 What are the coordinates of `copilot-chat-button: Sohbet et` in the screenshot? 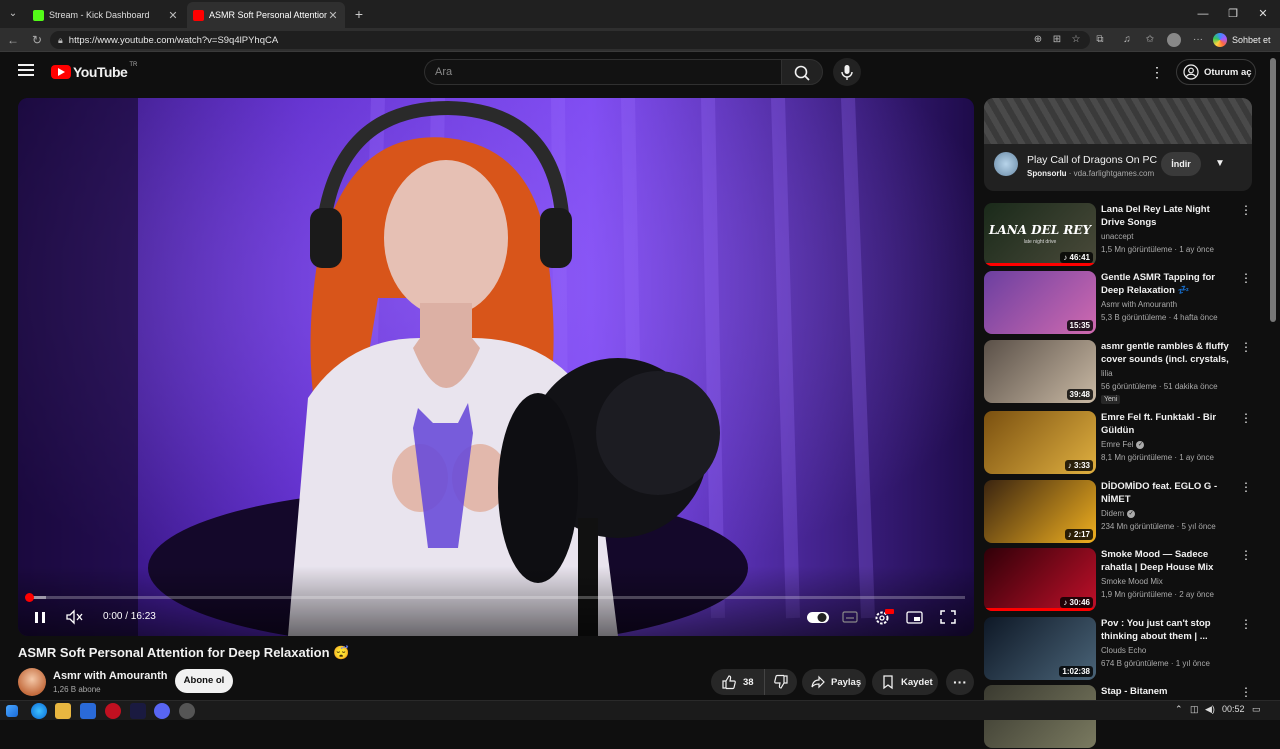 It's located at (1242, 40).